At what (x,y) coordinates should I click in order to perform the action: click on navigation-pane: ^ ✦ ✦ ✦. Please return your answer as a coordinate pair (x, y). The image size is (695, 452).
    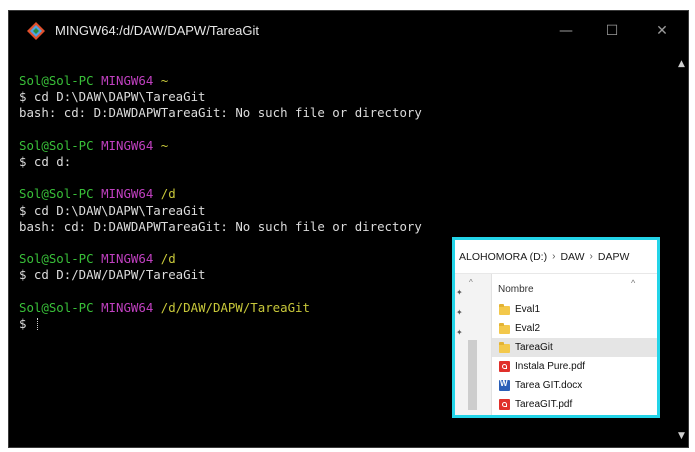
    Looking at the image, I should click on (473, 344).